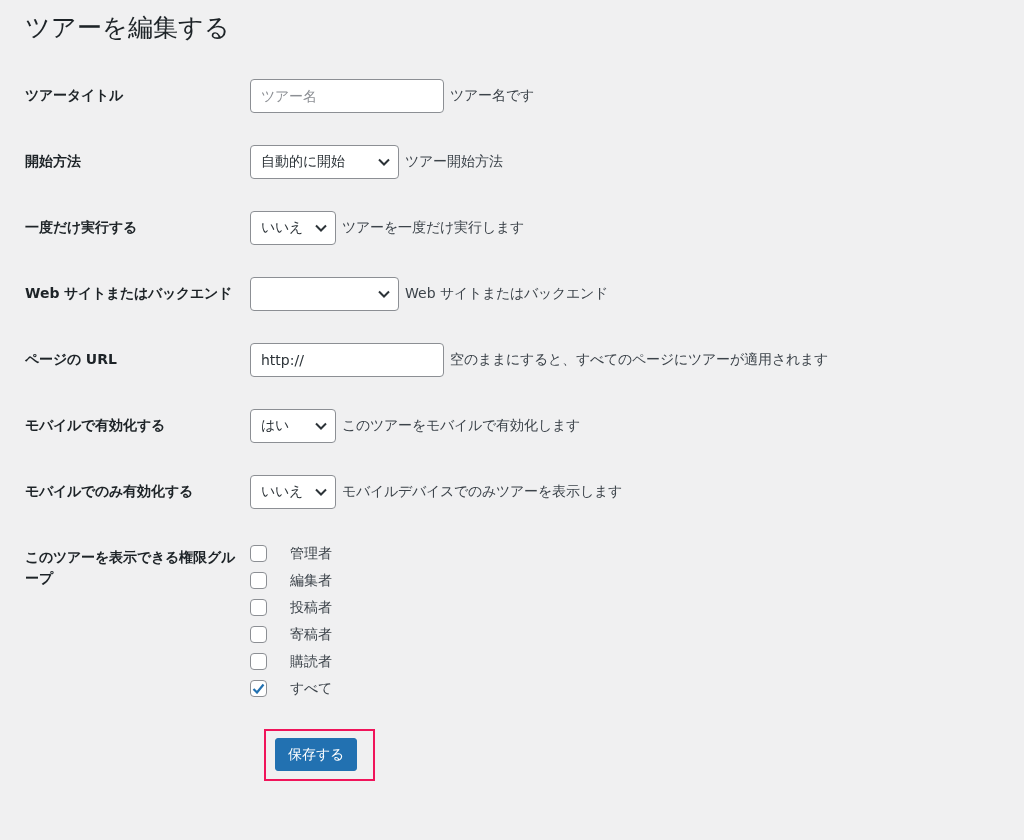 The height and width of the screenshot is (840, 1024). What do you see at coordinates (324, 161) in the screenshot?
I see `select-field: 自動的に開始` at bounding box center [324, 161].